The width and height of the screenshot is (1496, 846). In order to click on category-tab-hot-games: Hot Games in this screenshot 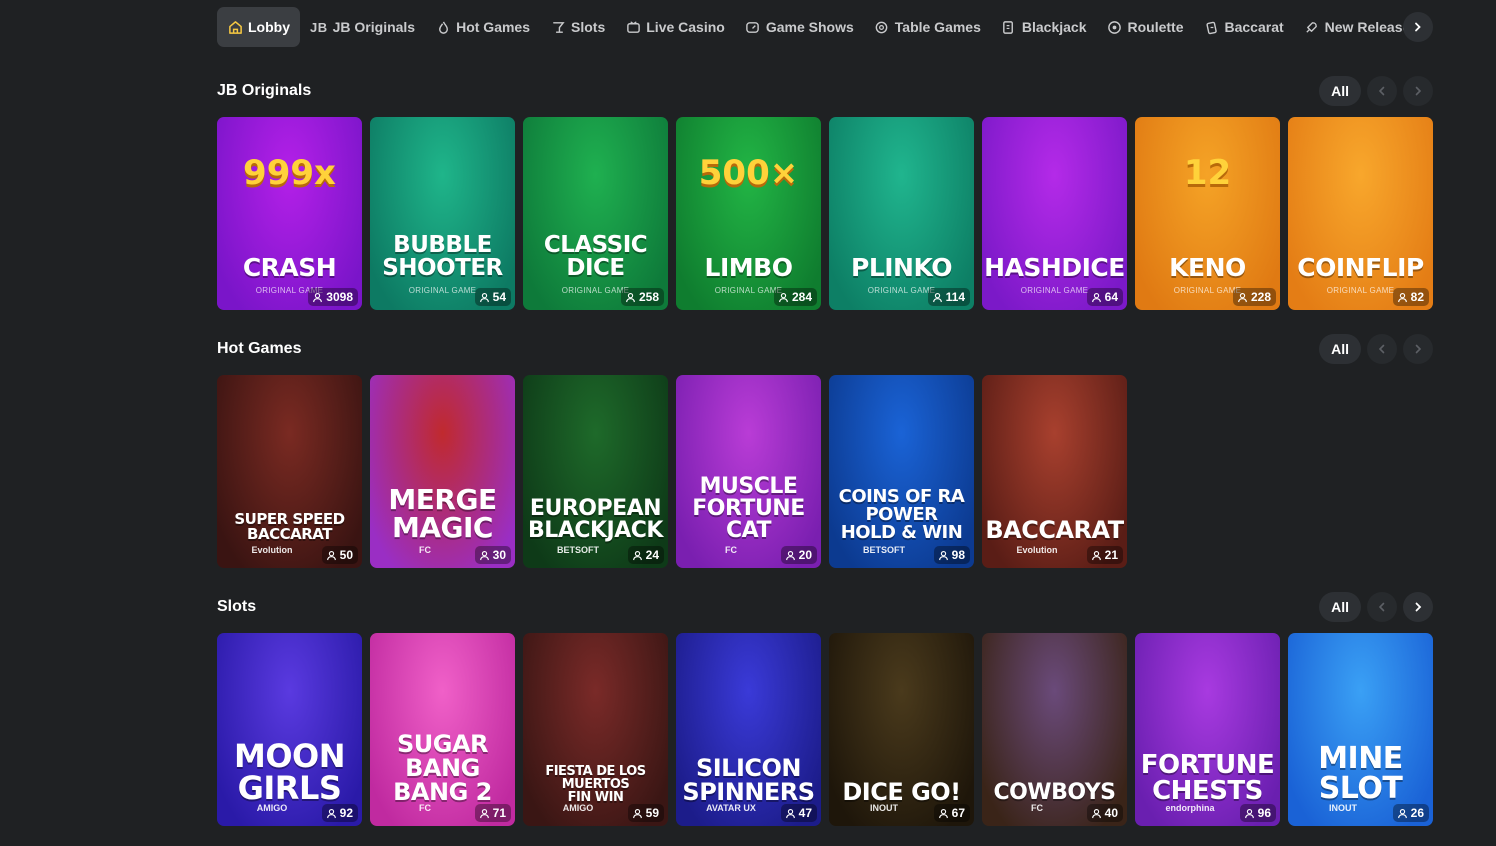, I will do `click(482, 27)`.